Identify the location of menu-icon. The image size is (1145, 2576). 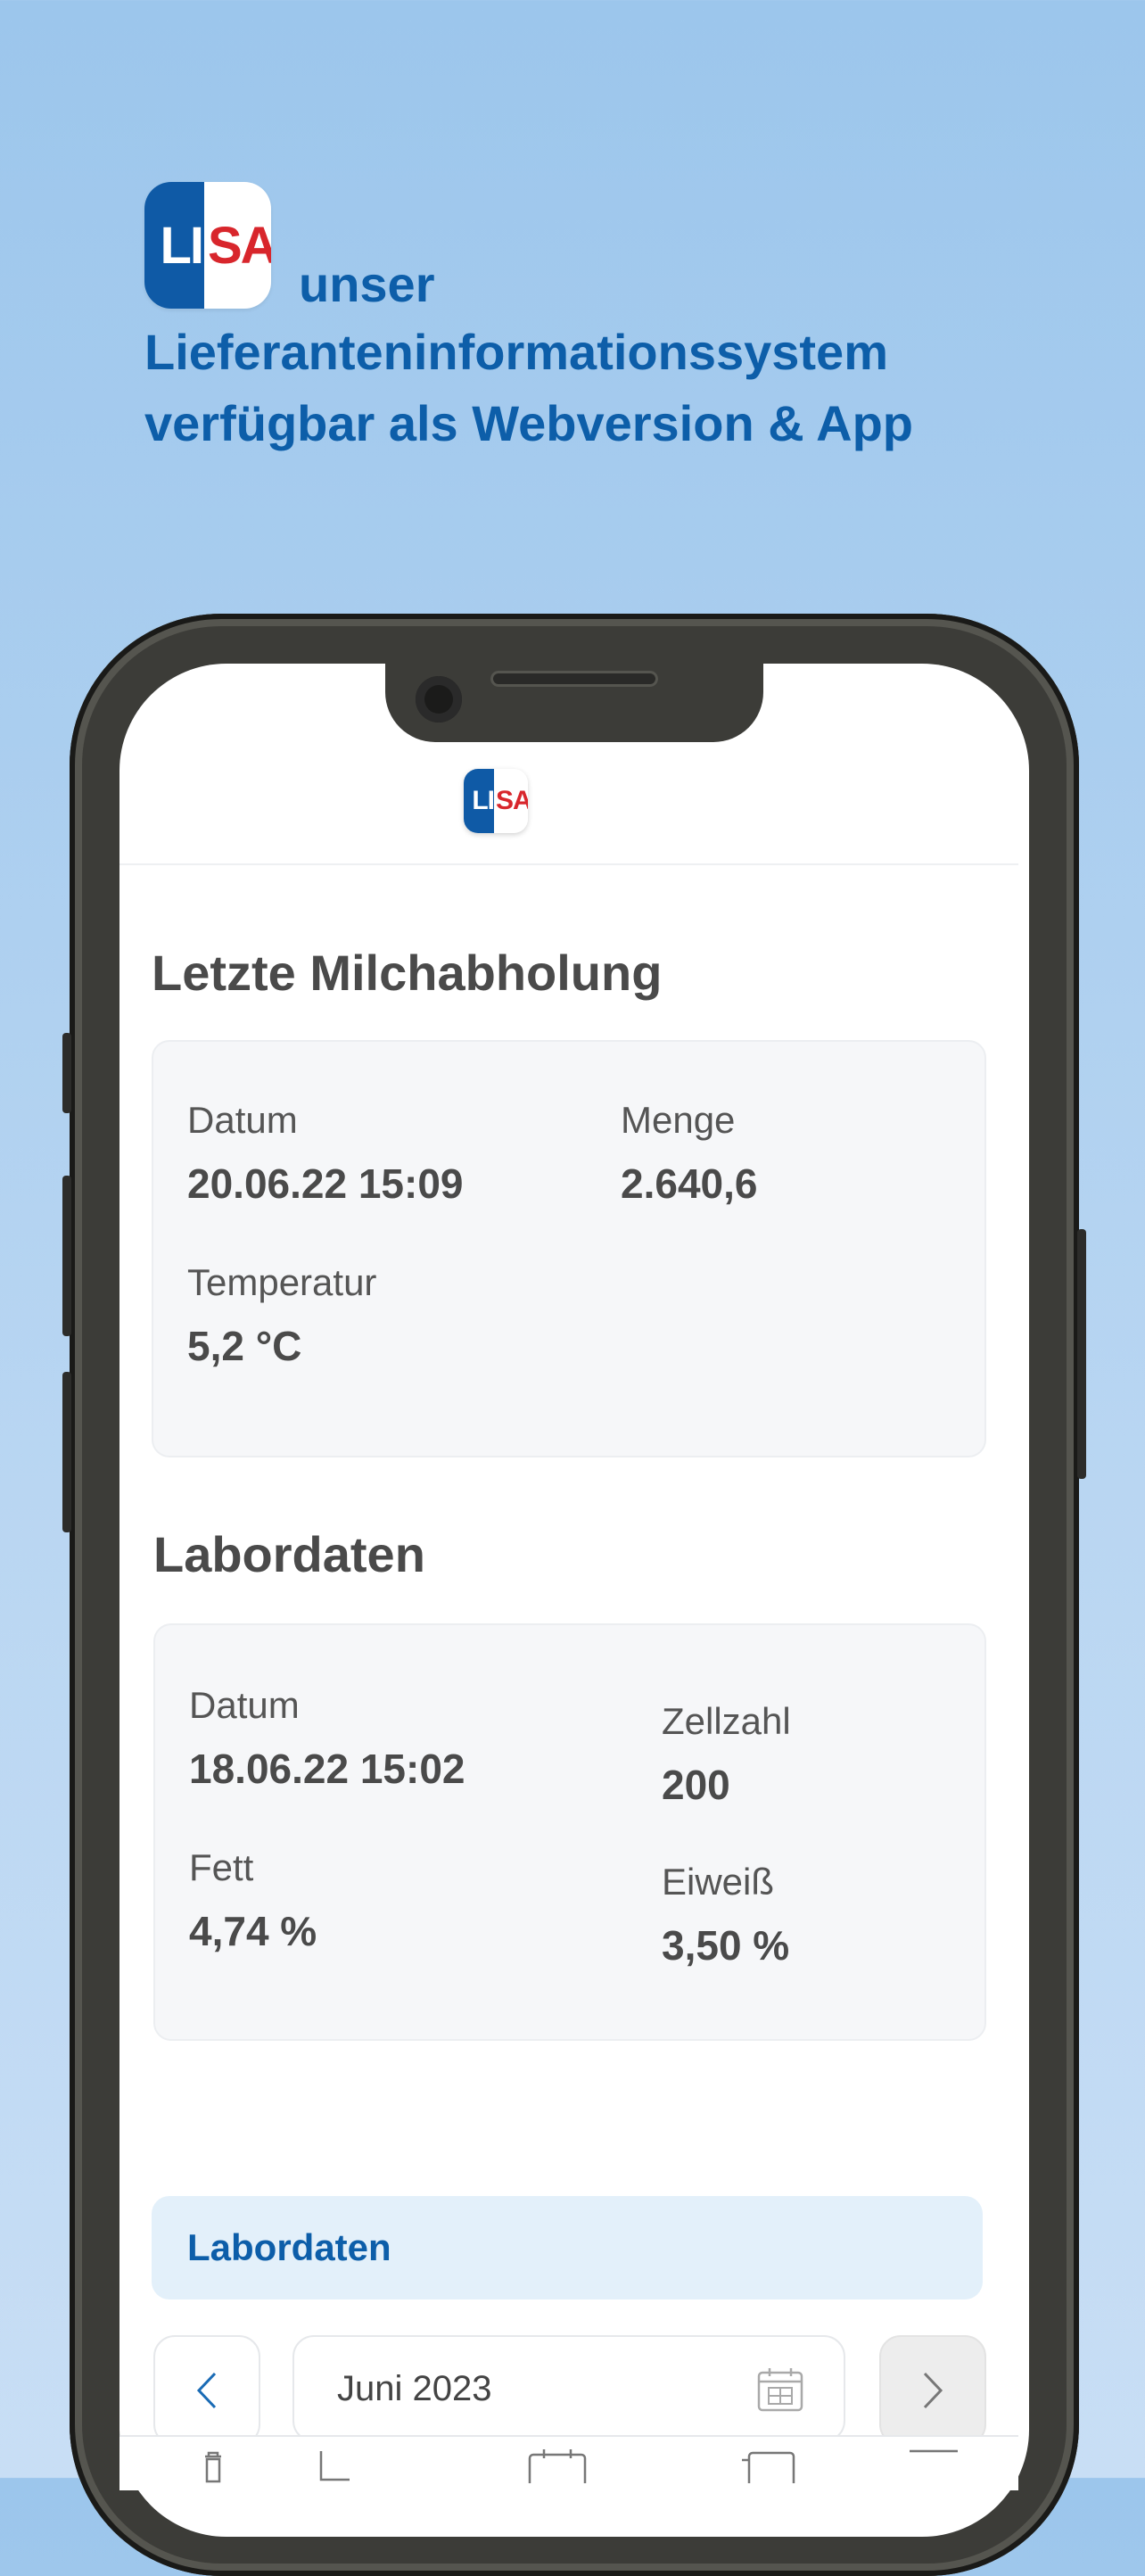
(934, 2461).